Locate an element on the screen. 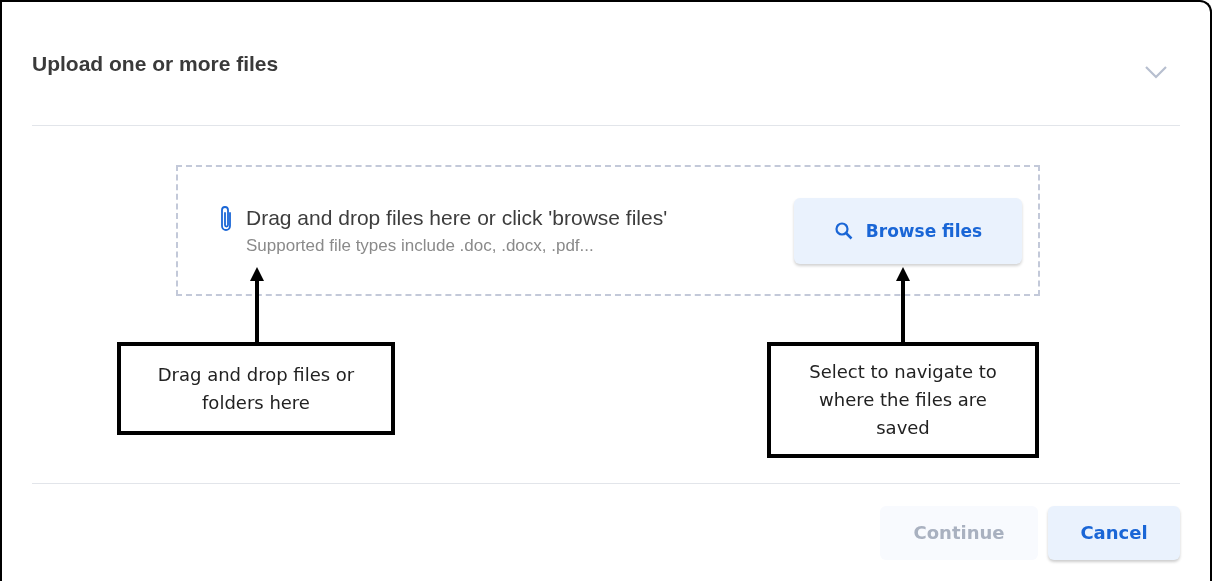  dialog-title: Upload one or more files is located at coordinates (155, 64).